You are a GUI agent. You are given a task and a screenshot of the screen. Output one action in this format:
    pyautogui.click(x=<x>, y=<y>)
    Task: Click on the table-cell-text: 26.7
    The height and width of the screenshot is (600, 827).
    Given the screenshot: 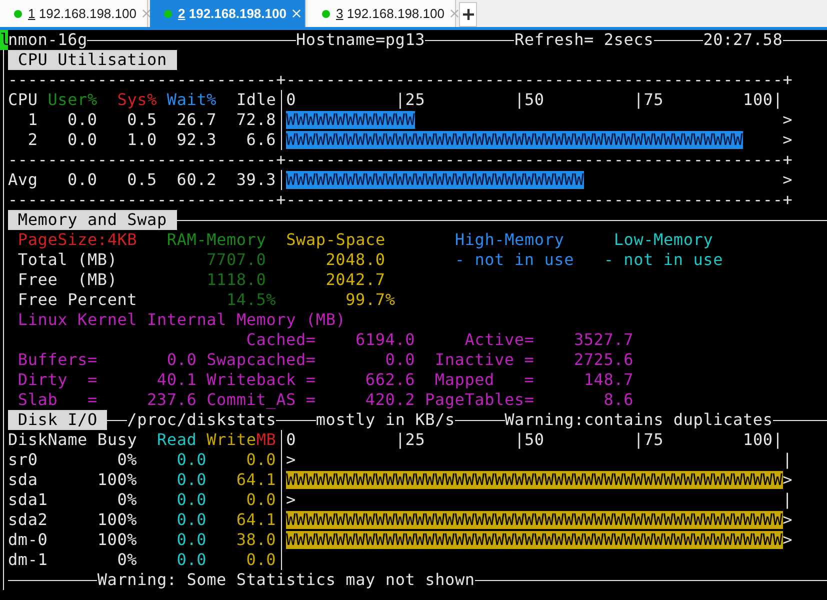 What is the action you would take?
    pyautogui.click(x=196, y=120)
    